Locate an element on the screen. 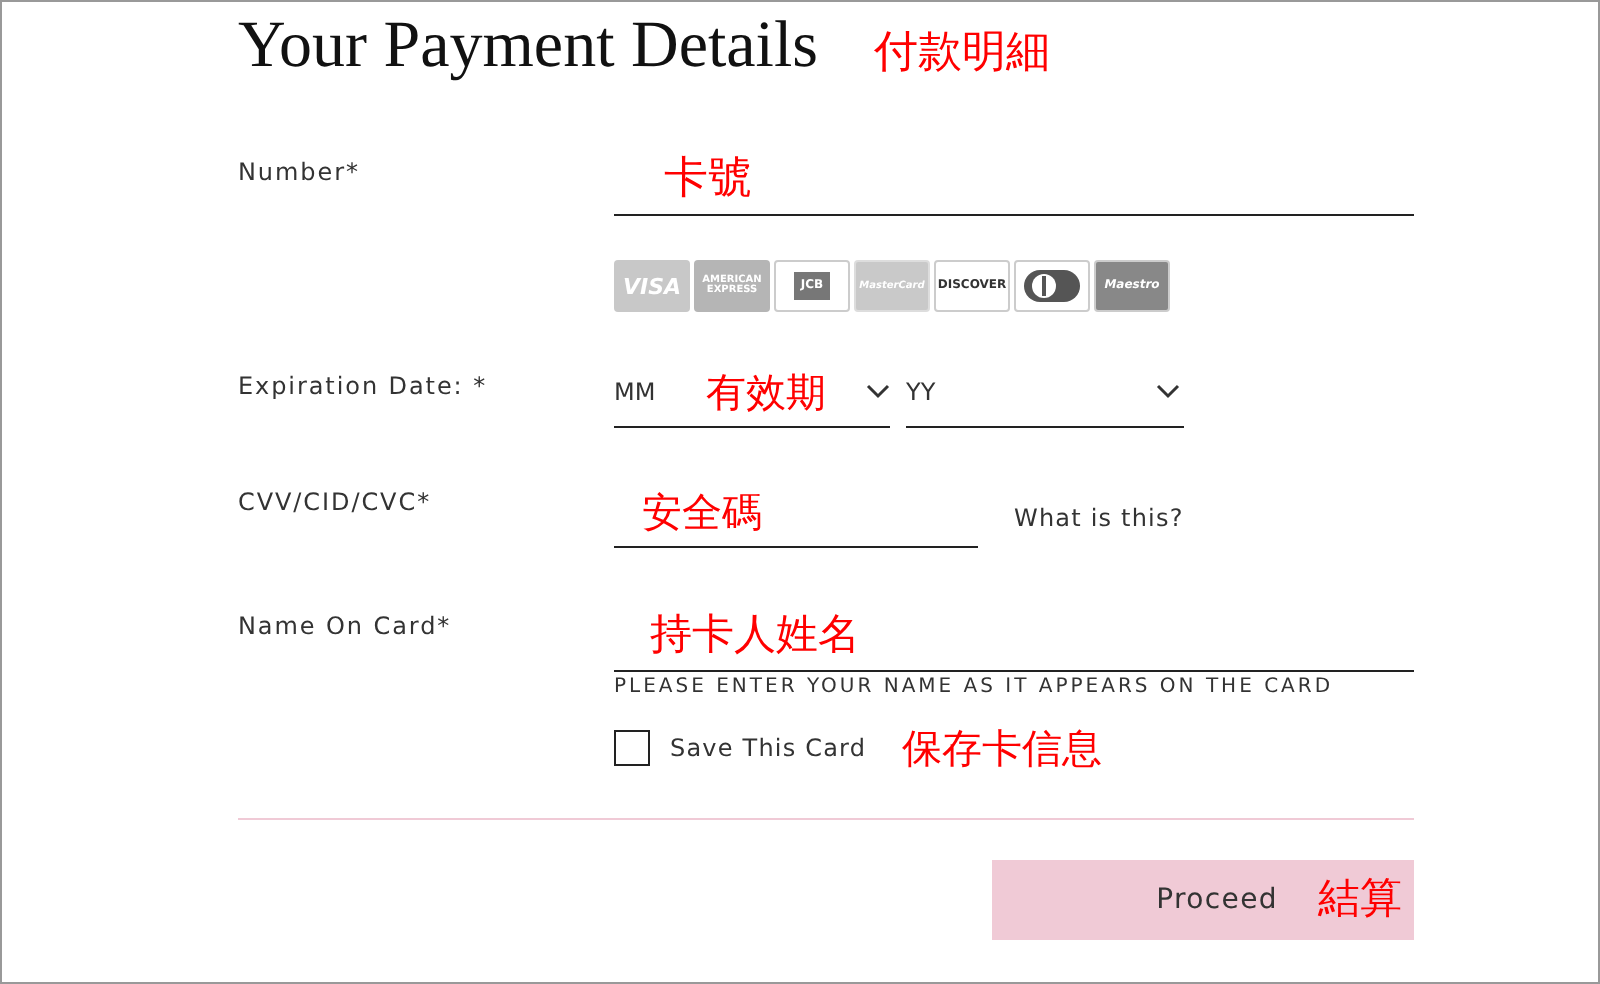  field-hint: PLEASE ENTER YOUR NAME AS IT APPEARS ON THE CARD is located at coordinates (975, 687).